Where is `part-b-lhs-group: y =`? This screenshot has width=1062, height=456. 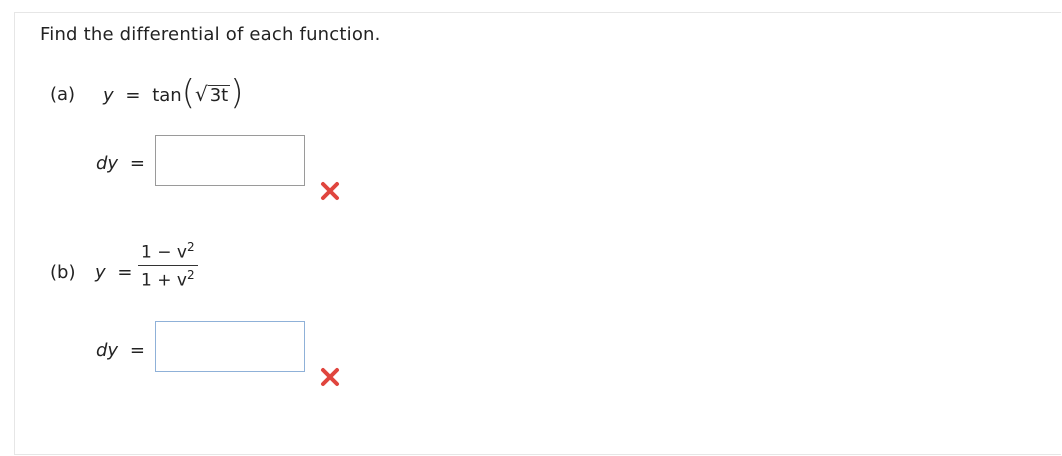
part-b-lhs-group: y = is located at coordinates (113, 272).